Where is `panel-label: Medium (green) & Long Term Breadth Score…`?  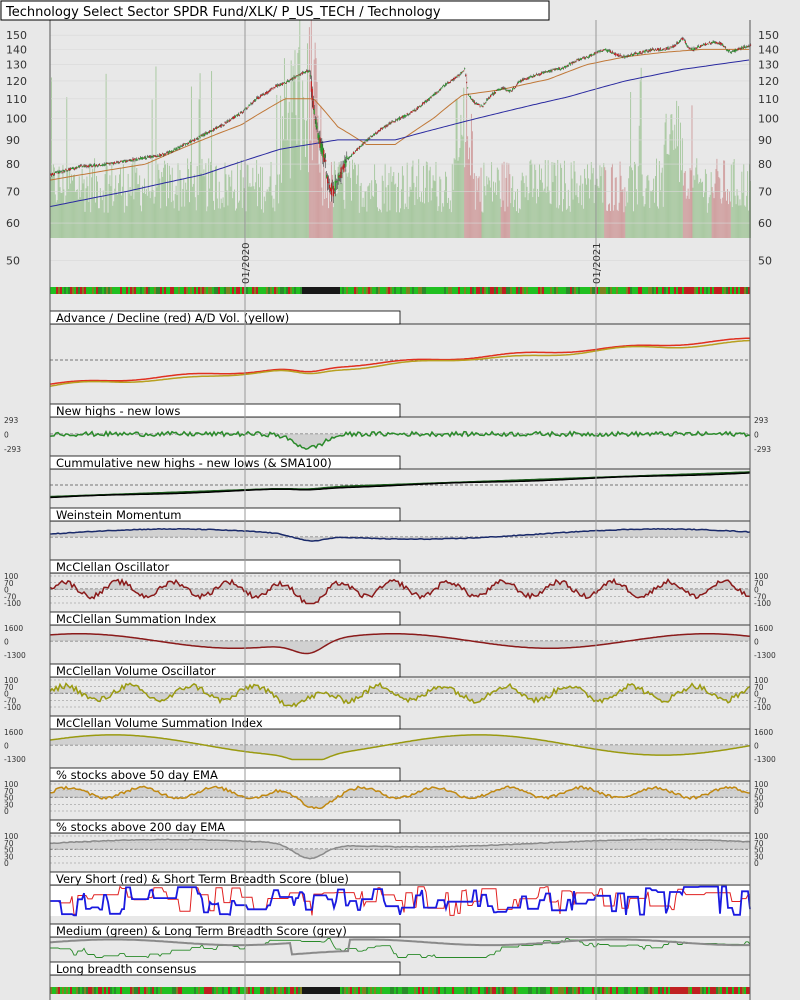 panel-label: Medium (green) & Long Term Breadth Score… is located at coordinates (201, 931).